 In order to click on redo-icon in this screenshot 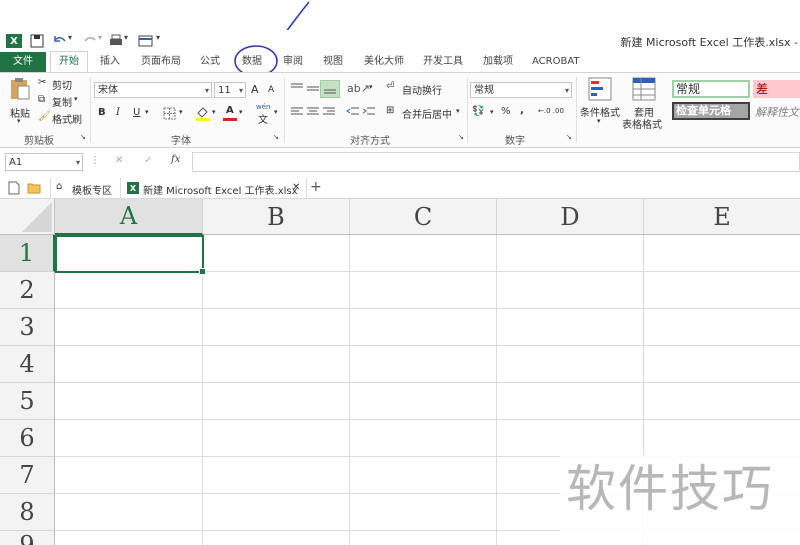, I will do `click(90, 41)`.